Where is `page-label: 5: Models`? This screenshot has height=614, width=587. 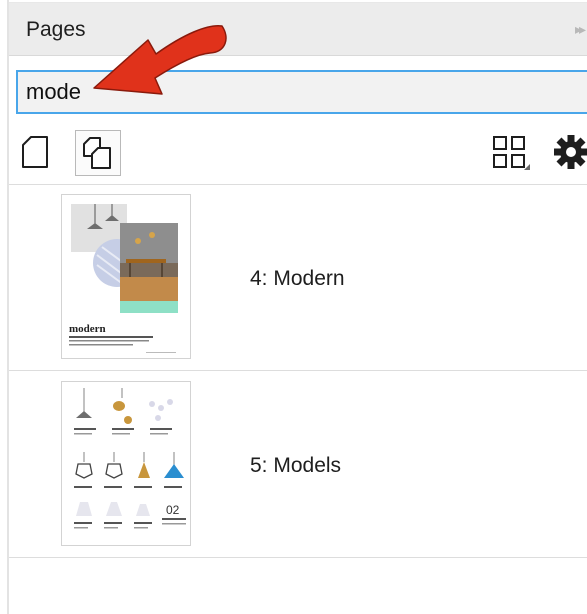
page-label: 5: Models is located at coordinates (296, 465).